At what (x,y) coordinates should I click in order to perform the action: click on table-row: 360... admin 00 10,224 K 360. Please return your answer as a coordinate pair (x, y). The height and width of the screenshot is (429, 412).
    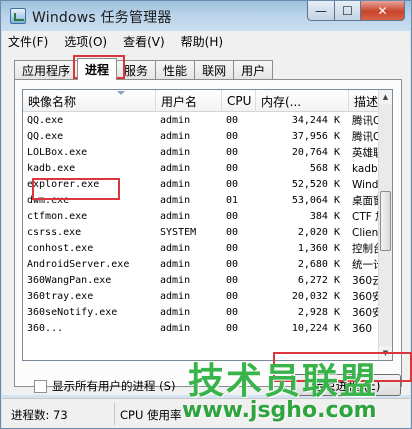
    Looking at the image, I should click on (201, 329).